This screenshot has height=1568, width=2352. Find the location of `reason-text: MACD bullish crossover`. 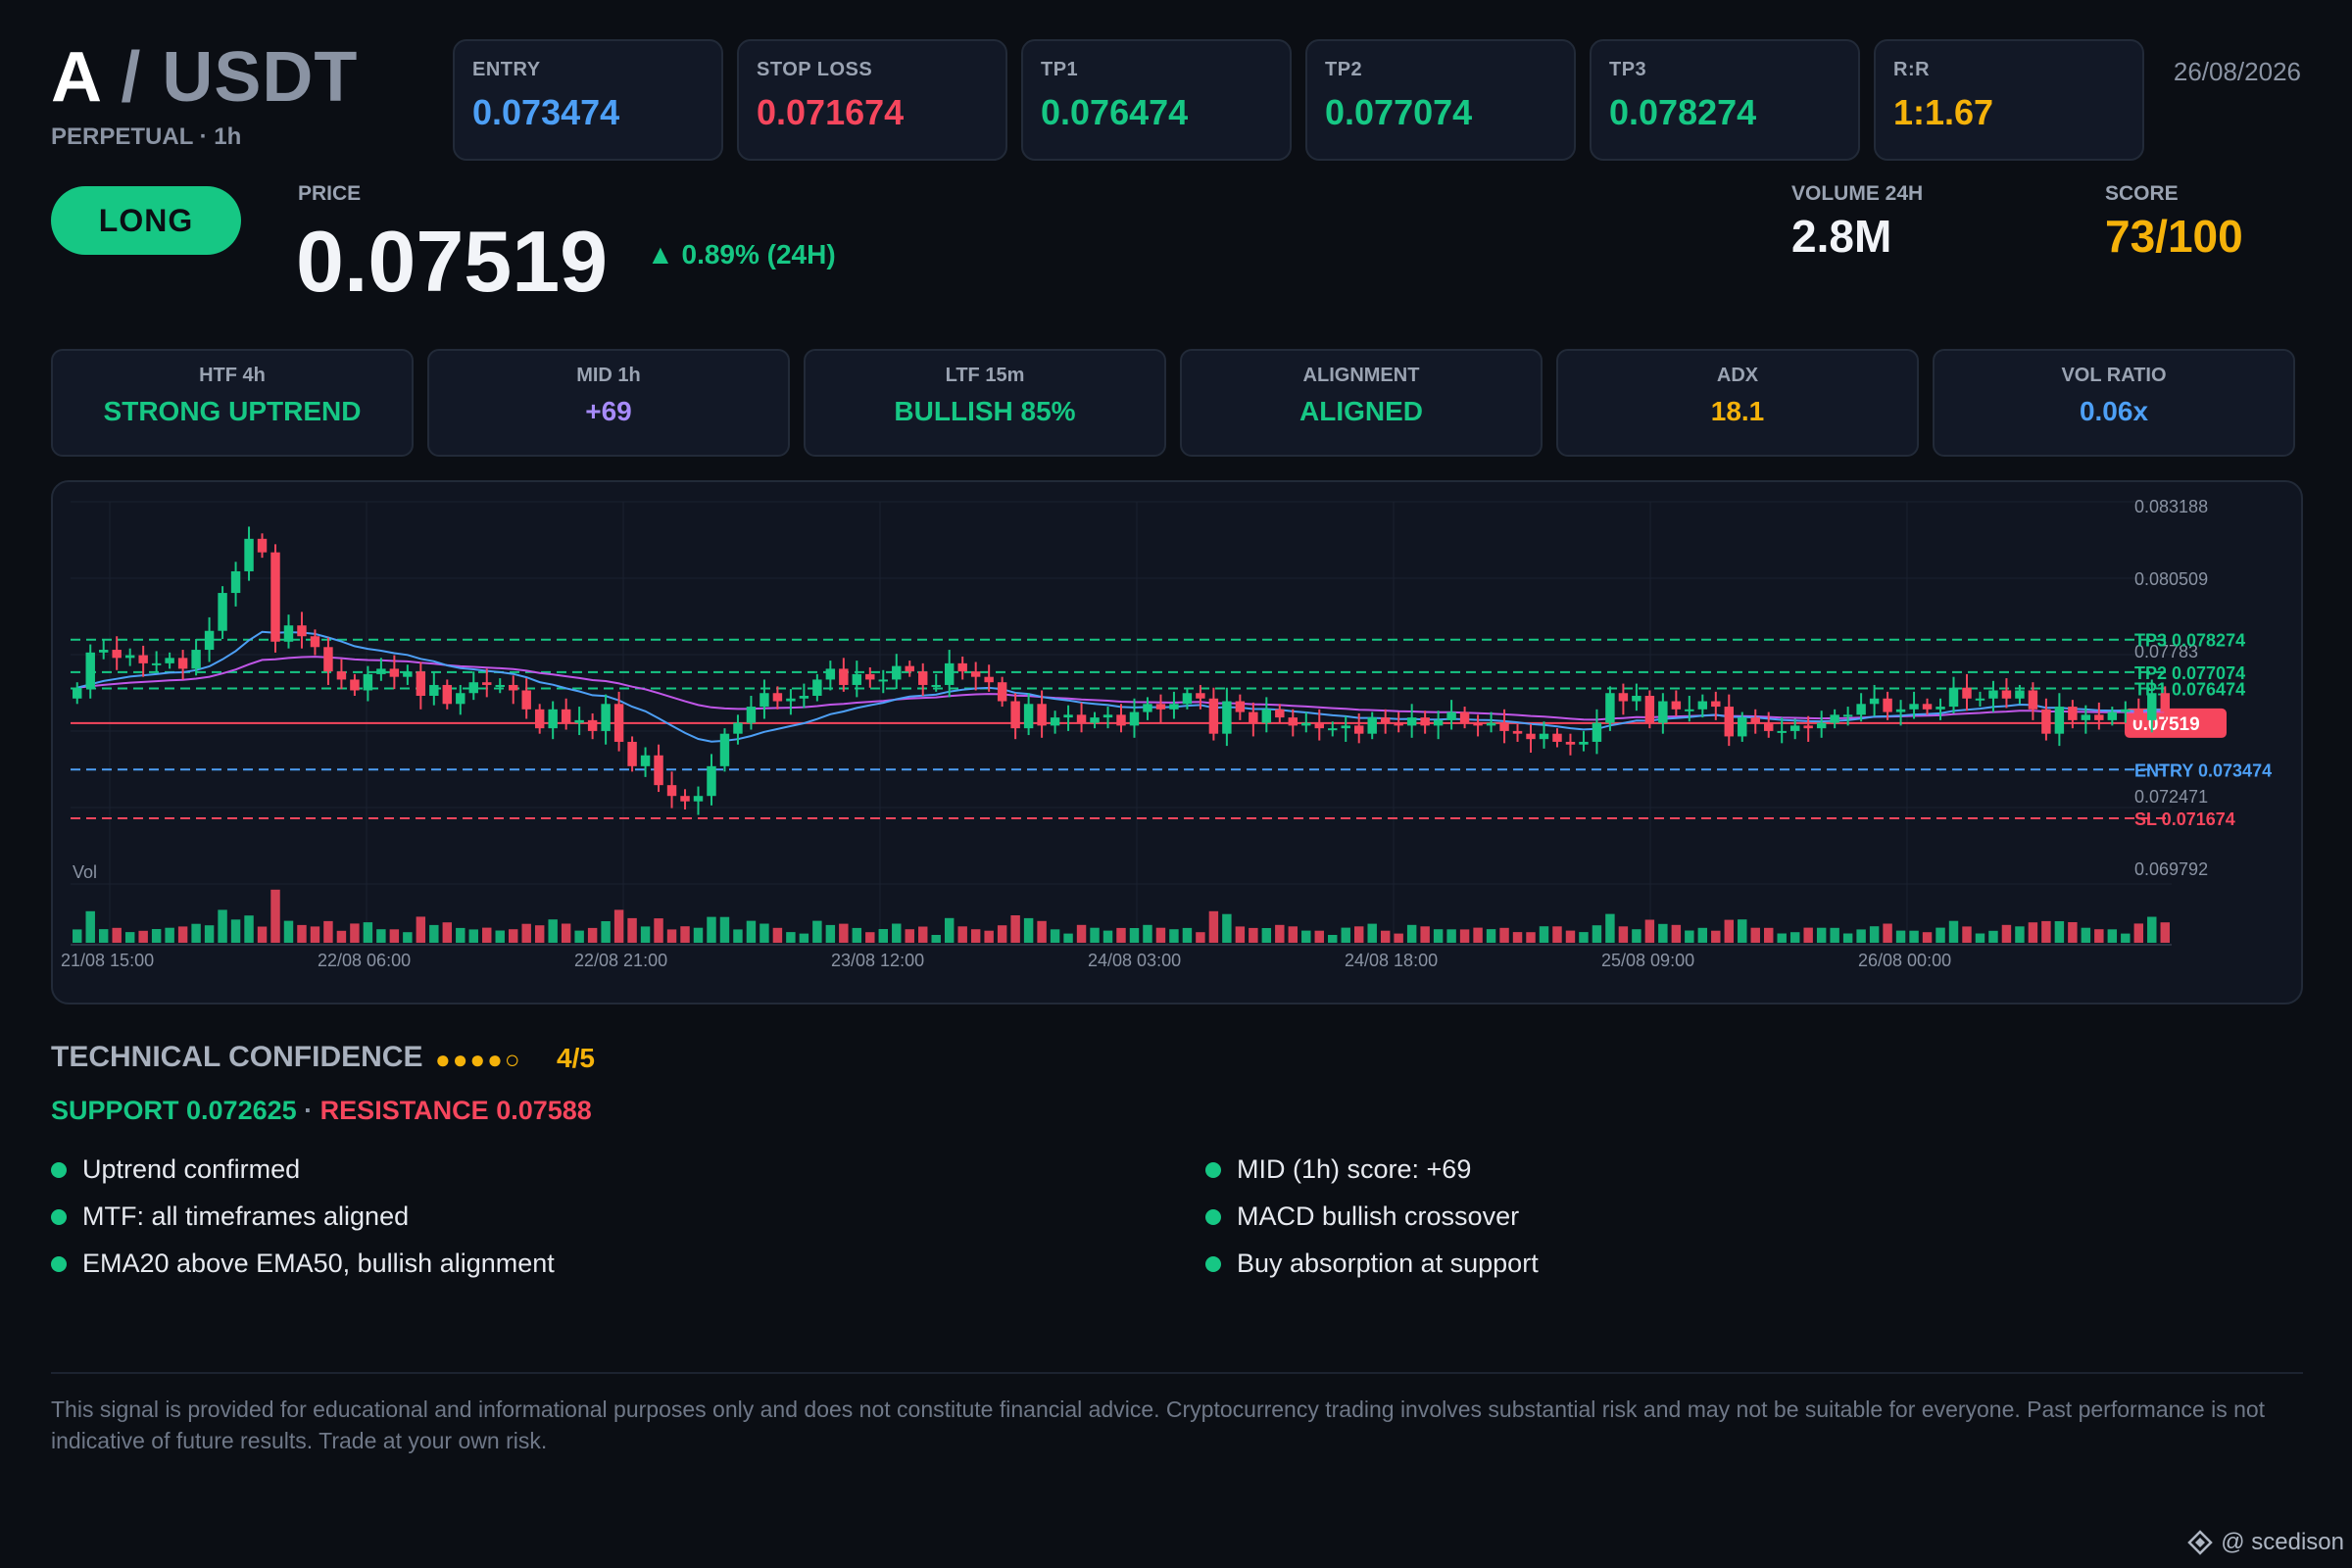

reason-text: MACD bullish crossover is located at coordinates (1378, 1216).